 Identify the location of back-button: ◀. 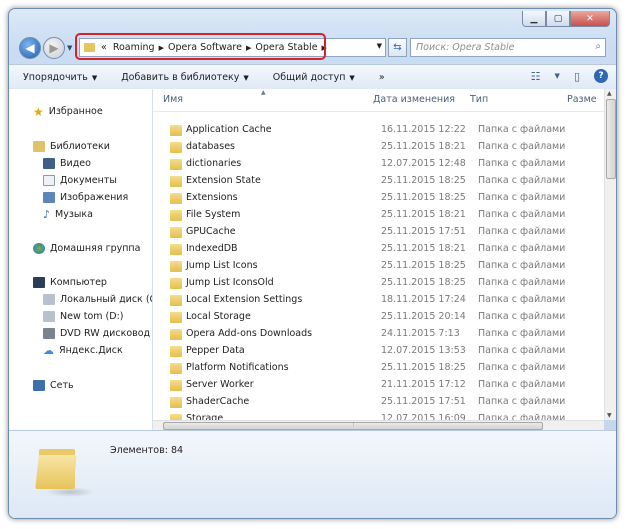
(30, 48).